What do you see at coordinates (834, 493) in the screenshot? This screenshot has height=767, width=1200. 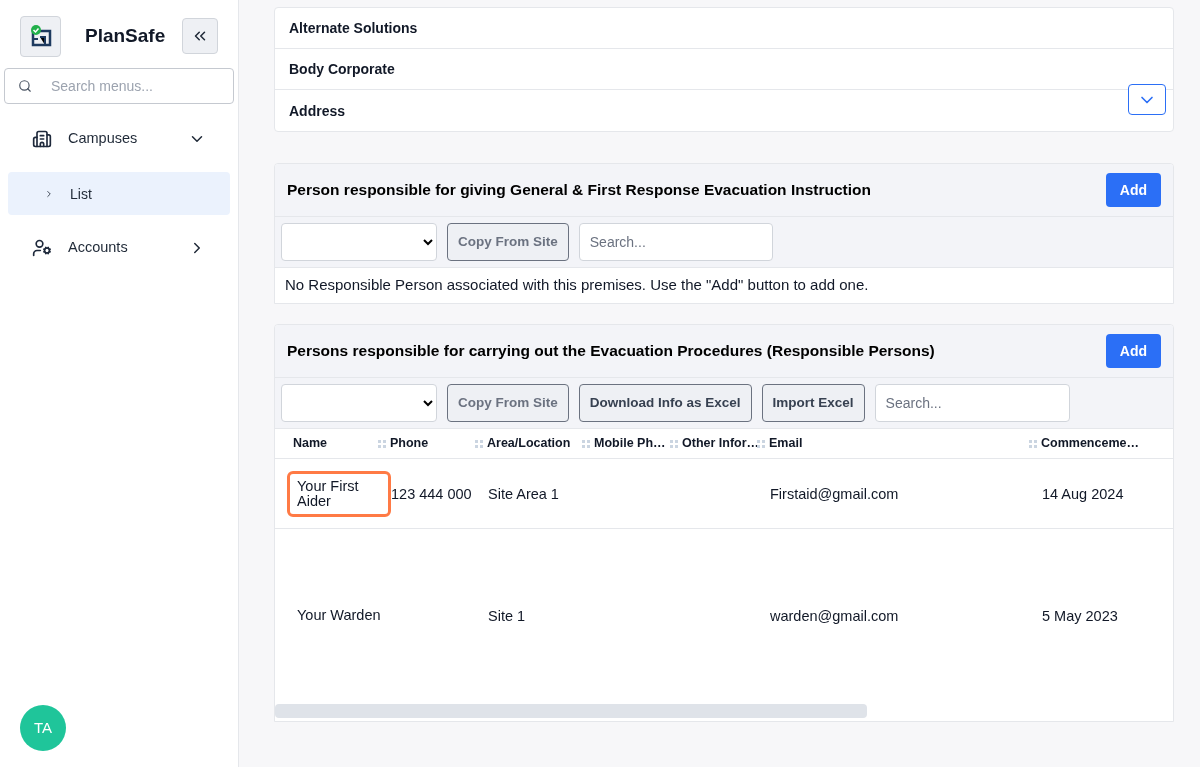 I see `table-cell: Firstaid@gmail.com` at bounding box center [834, 493].